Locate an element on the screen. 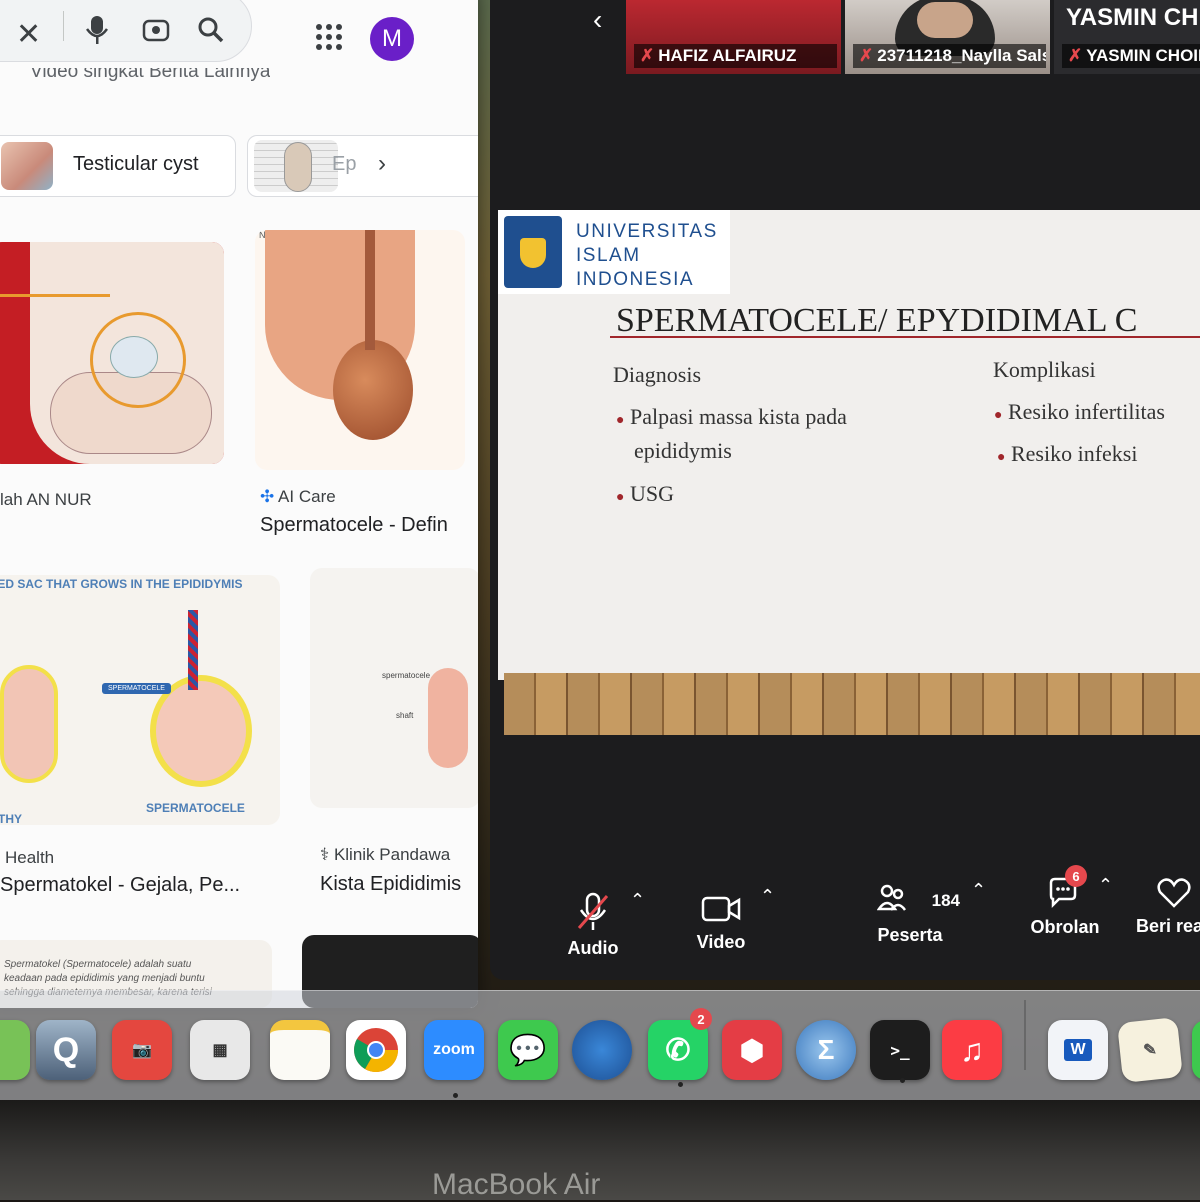 Image resolution: width=1200 pixels, height=1202 pixels. source-name: AI Care is located at coordinates (307, 496).